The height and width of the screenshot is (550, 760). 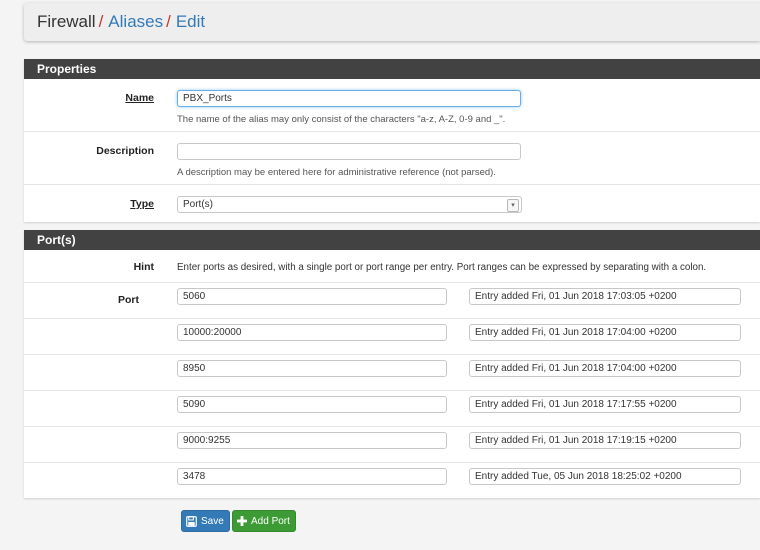 What do you see at coordinates (349, 98) in the screenshot?
I see `name-input` at bounding box center [349, 98].